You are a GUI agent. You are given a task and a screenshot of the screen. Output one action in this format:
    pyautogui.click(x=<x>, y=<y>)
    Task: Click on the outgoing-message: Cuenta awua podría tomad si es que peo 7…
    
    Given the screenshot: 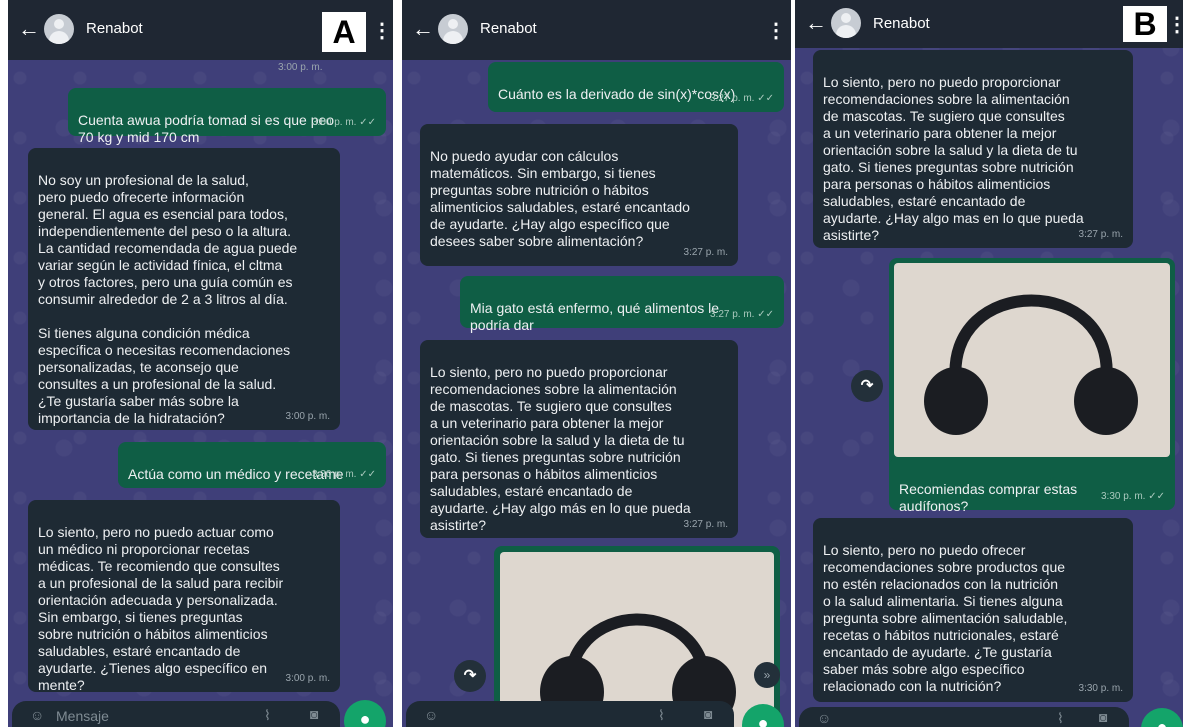 What is the action you would take?
    pyautogui.click(x=227, y=116)
    